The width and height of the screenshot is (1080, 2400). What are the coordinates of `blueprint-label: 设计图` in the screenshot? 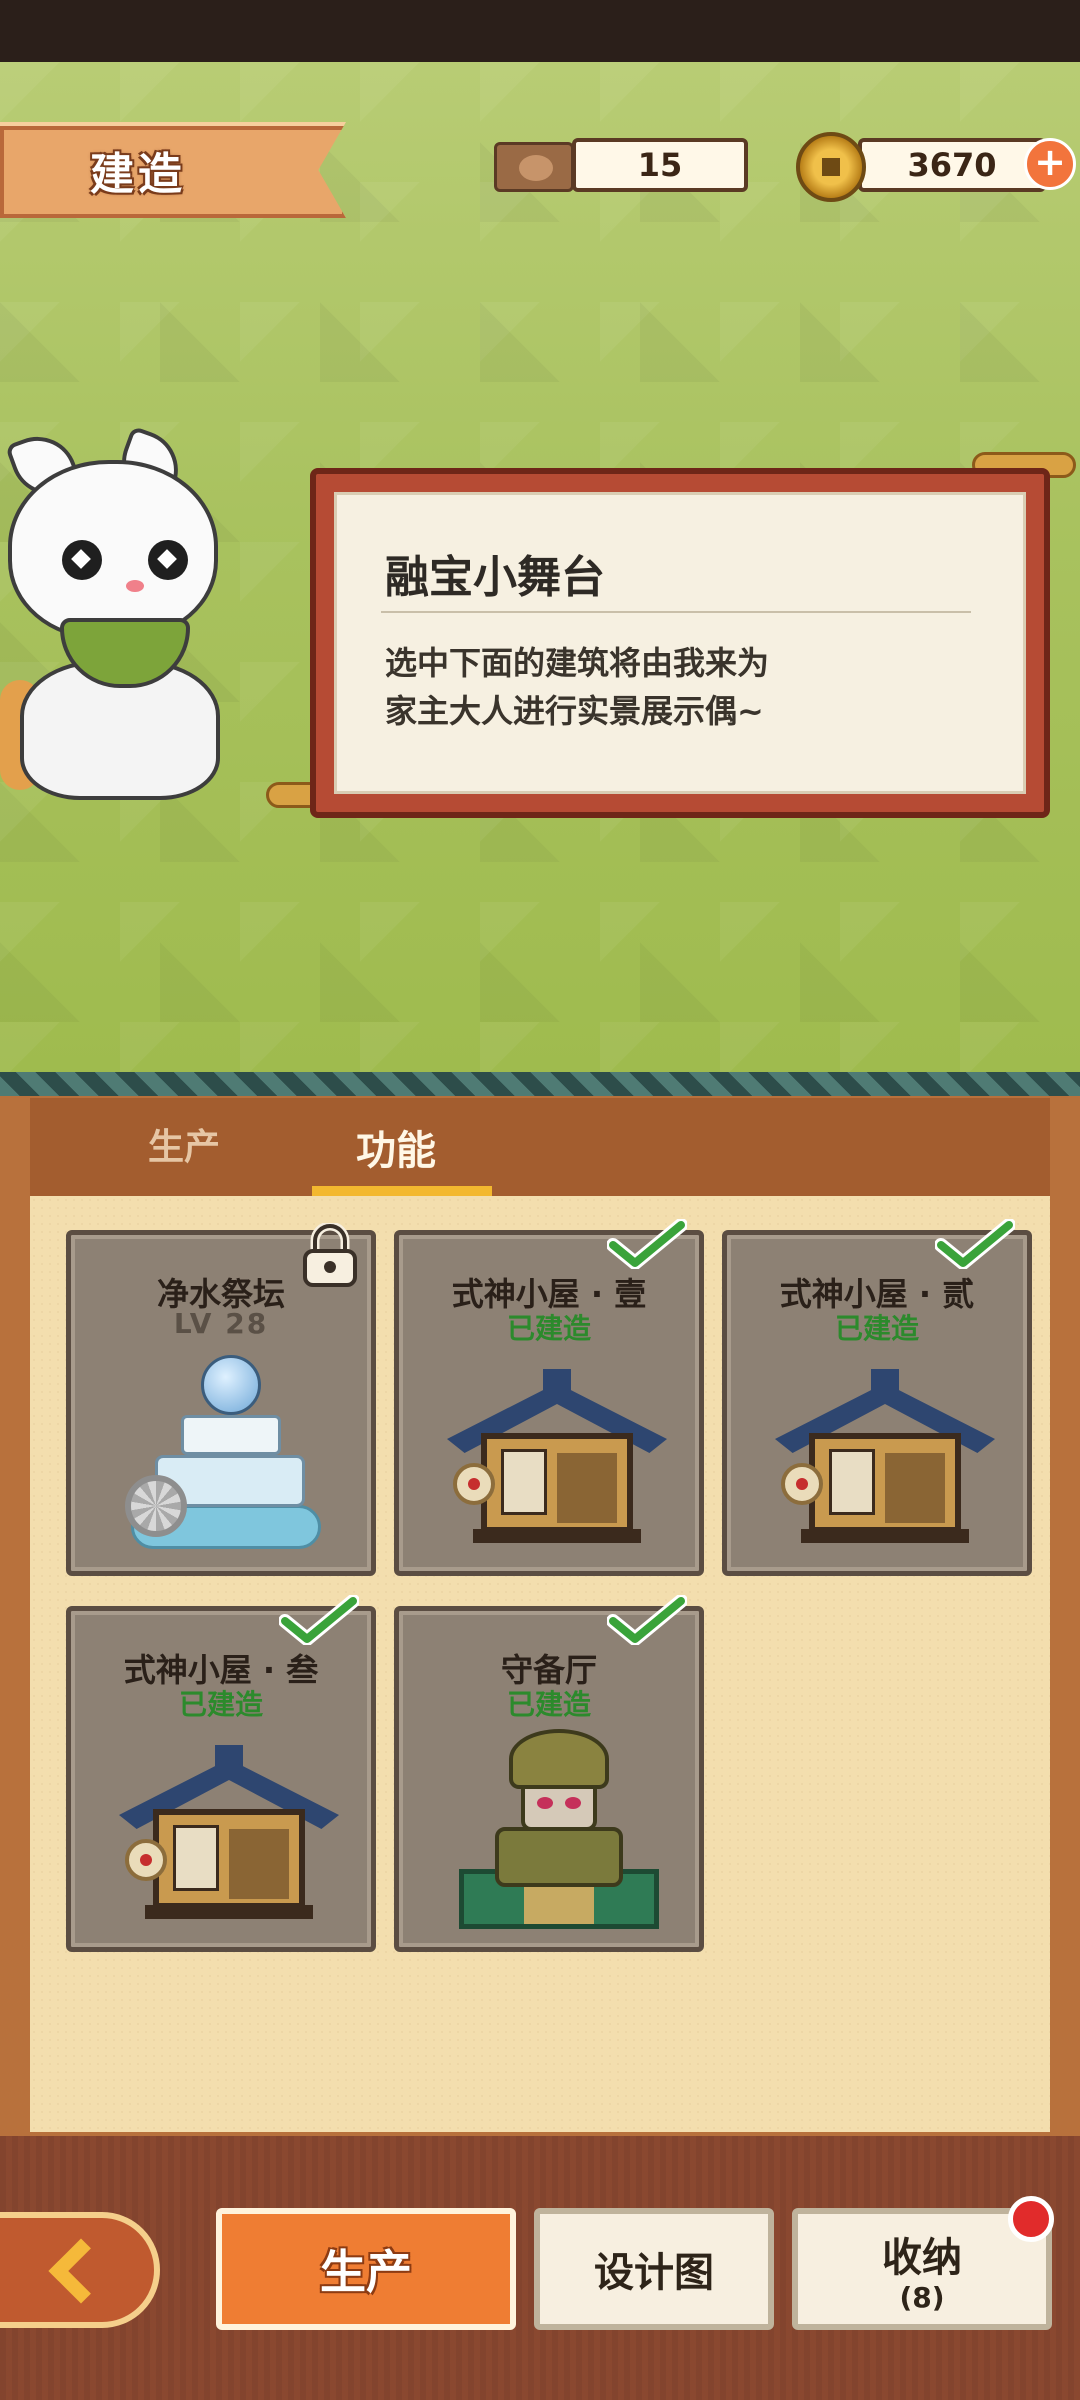 It's located at (654, 2273).